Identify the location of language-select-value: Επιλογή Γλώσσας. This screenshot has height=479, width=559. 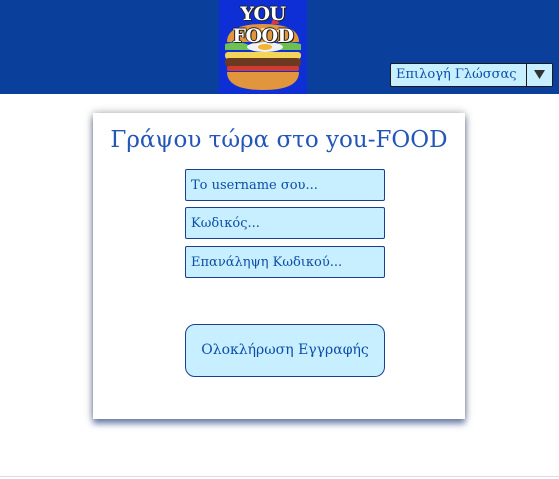
(456, 74).